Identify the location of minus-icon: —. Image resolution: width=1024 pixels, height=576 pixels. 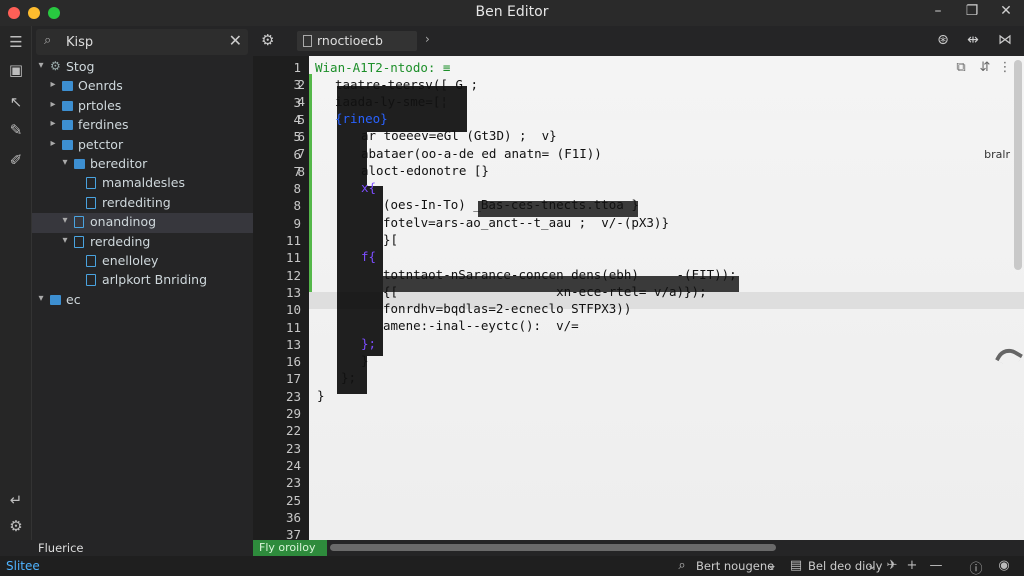
(936, 565).